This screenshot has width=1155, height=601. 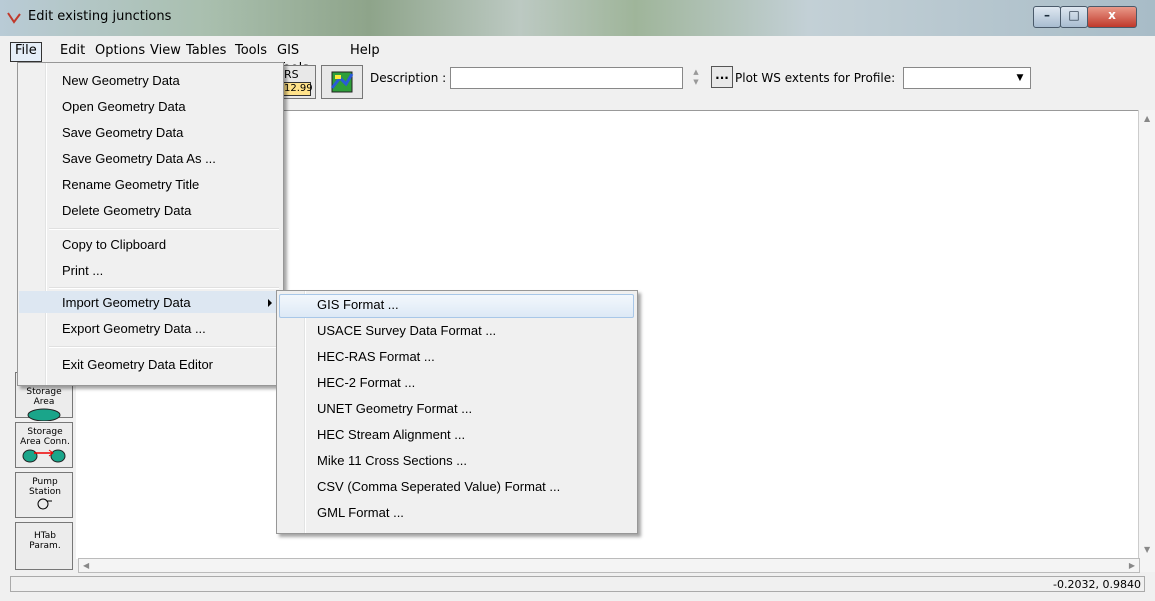 I want to click on close-button: x, so click(x=1112, y=17).